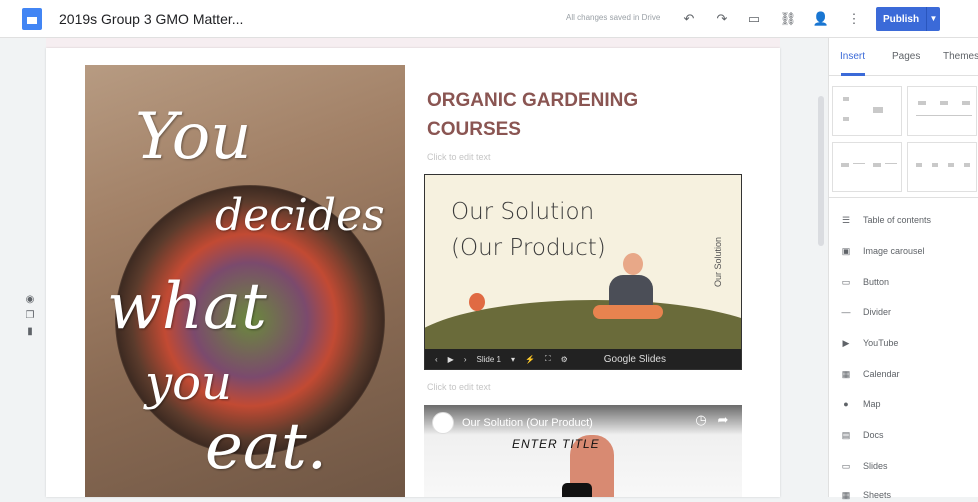  What do you see at coordinates (901, 19) in the screenshot?
I see `publish-label: Publish` at bounding box center [901, 19].